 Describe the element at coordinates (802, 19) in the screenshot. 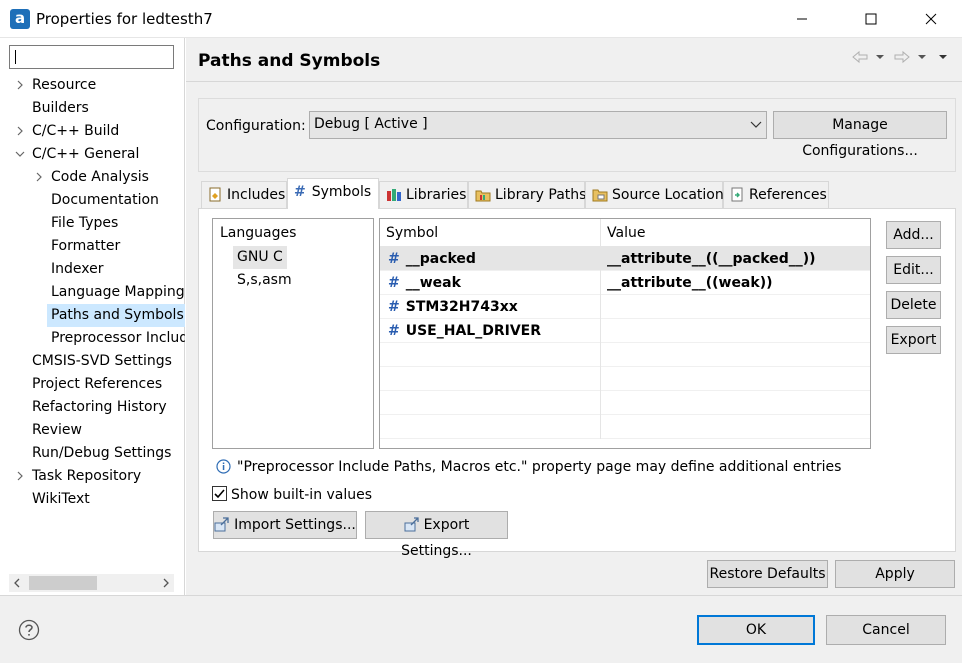

I see `minimize-button` at that location.